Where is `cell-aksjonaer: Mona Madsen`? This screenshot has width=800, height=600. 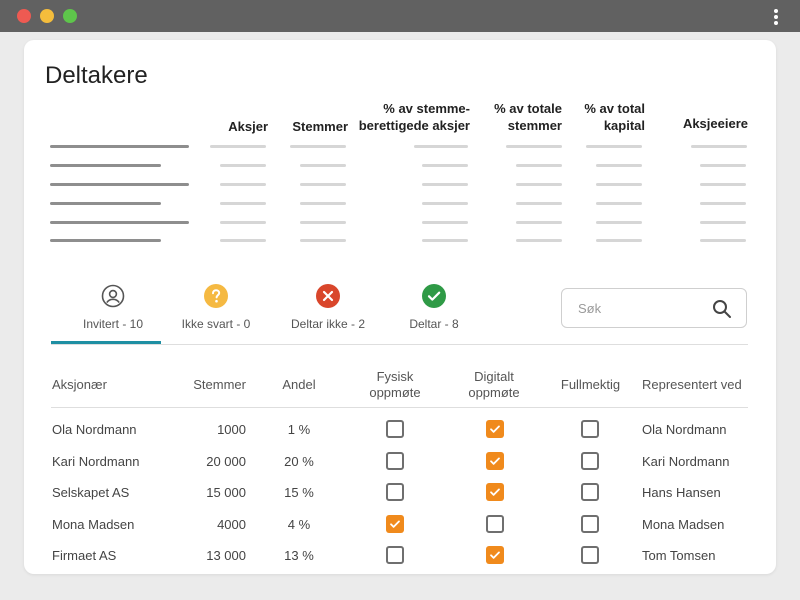 cell-aksjonaer: Mona Madsen is located at coordinates (93, 524).